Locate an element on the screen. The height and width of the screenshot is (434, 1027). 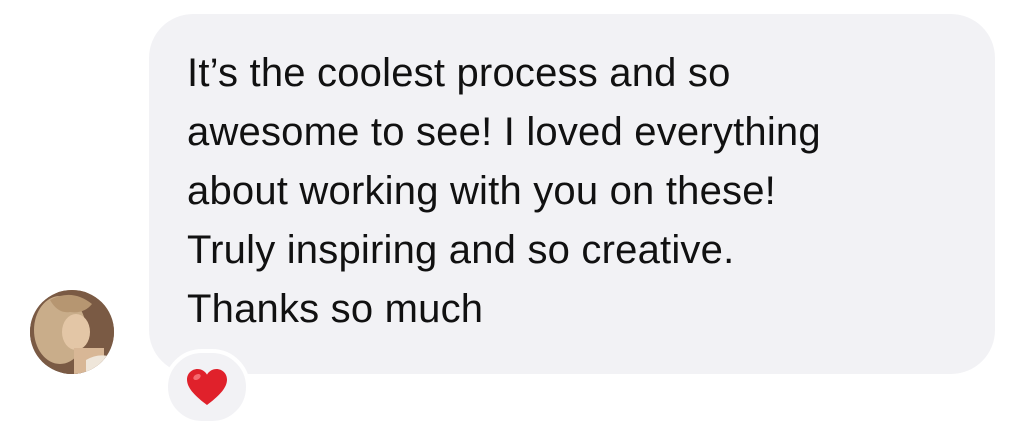
avatar-photo is located at coordinates (72, 332).